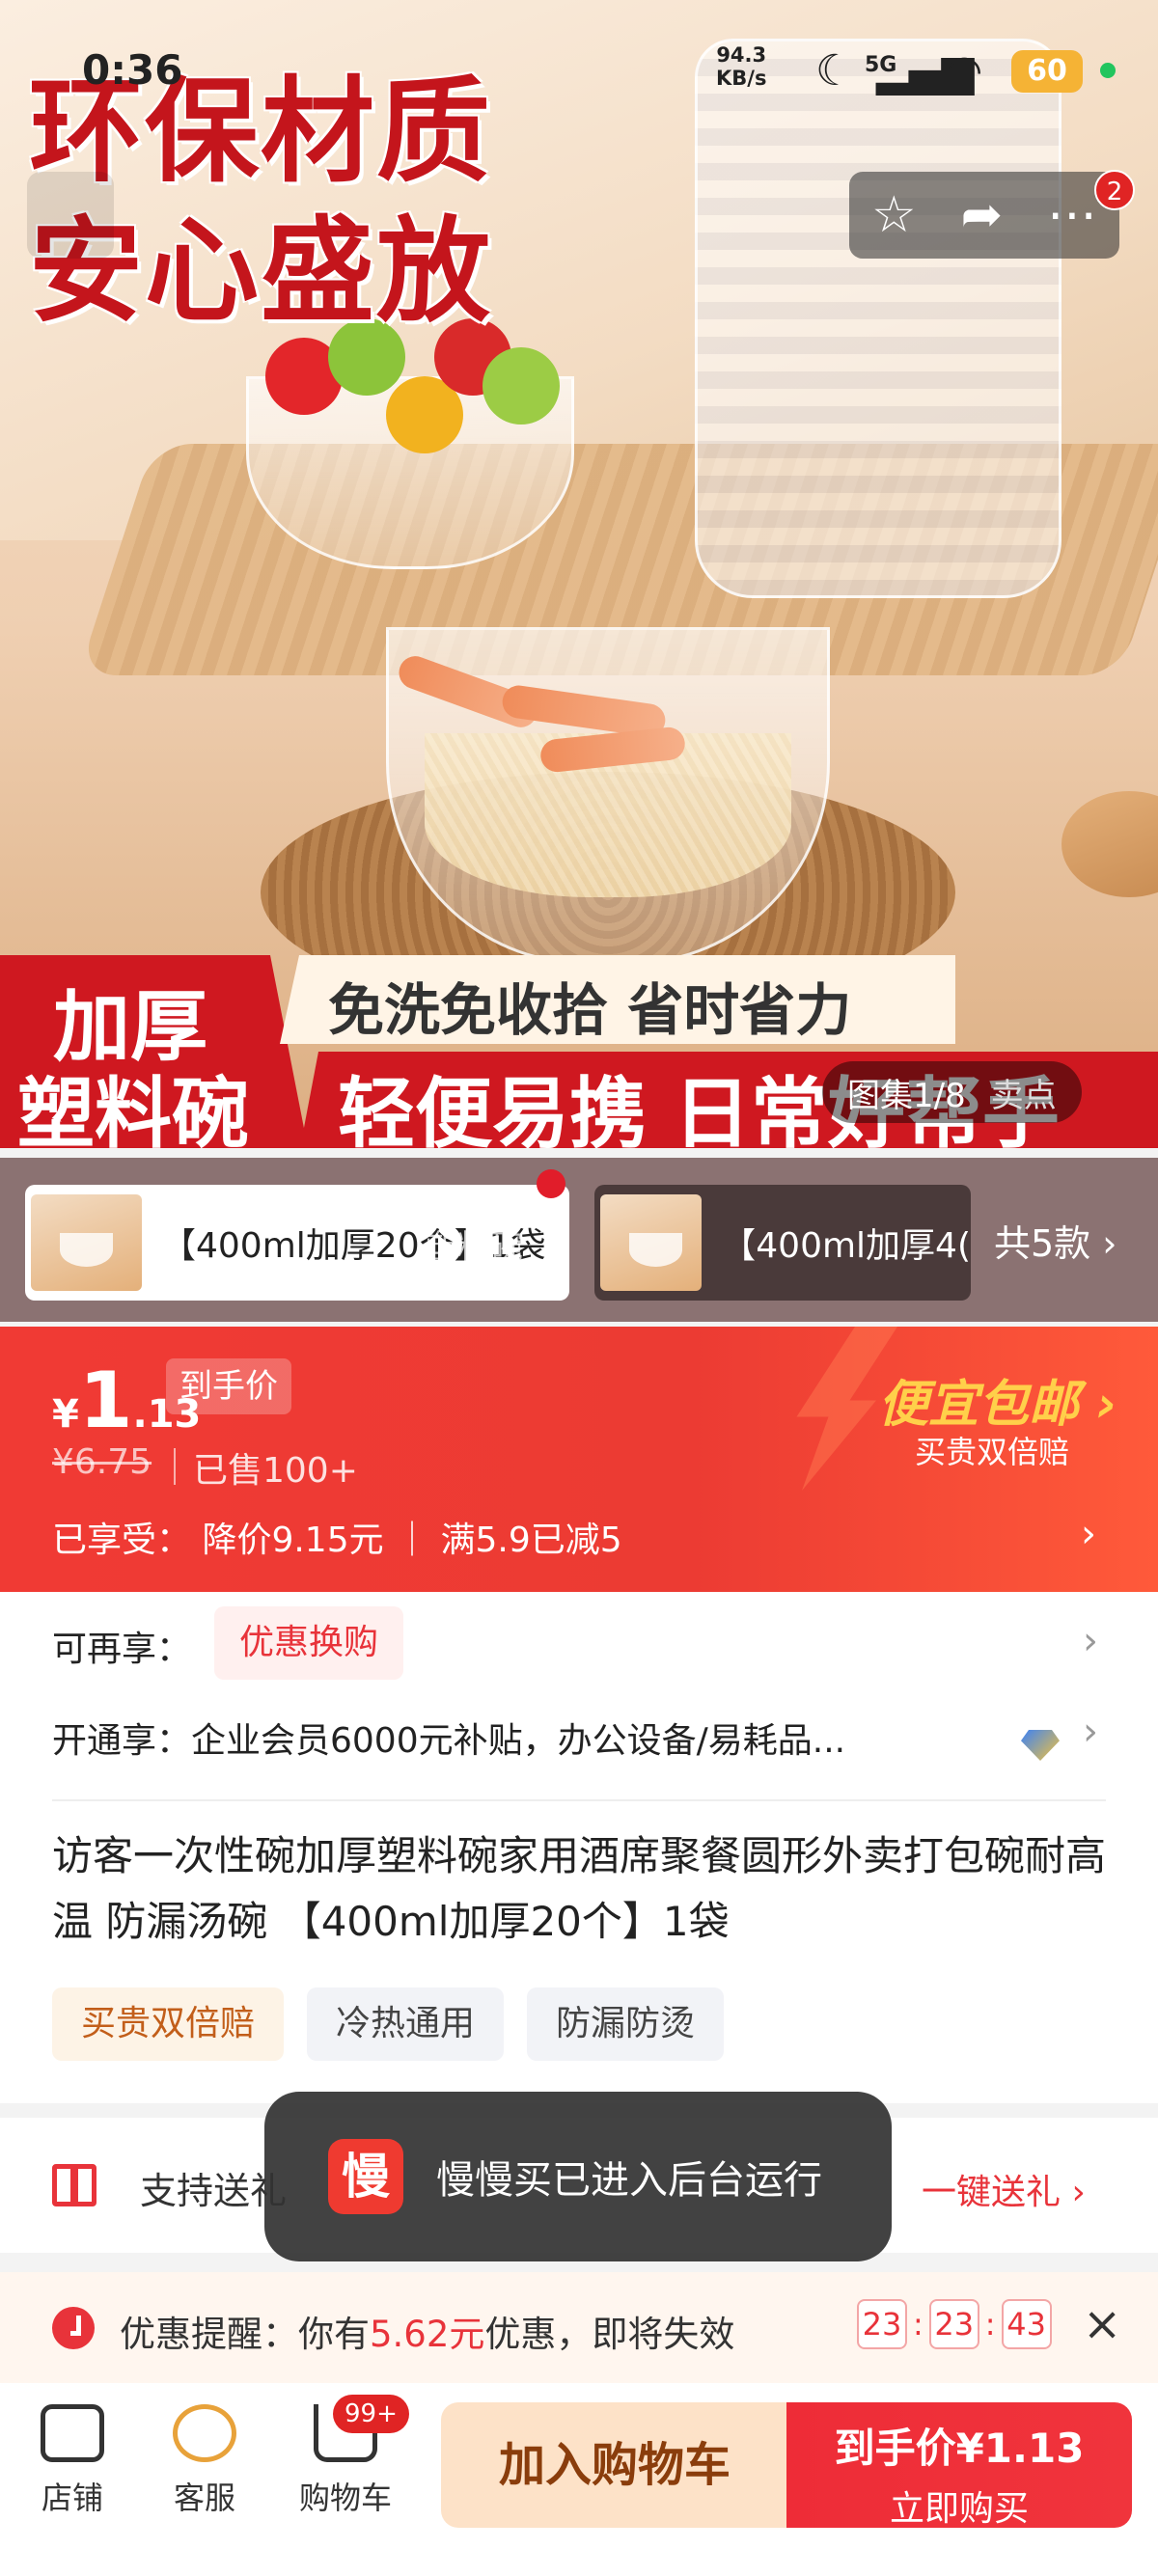  What do you see at coordinates (959, 2448) in the screenshot?
I see `buy-price-label: 到手价¥1.13` at bounding box center [959, 2448].